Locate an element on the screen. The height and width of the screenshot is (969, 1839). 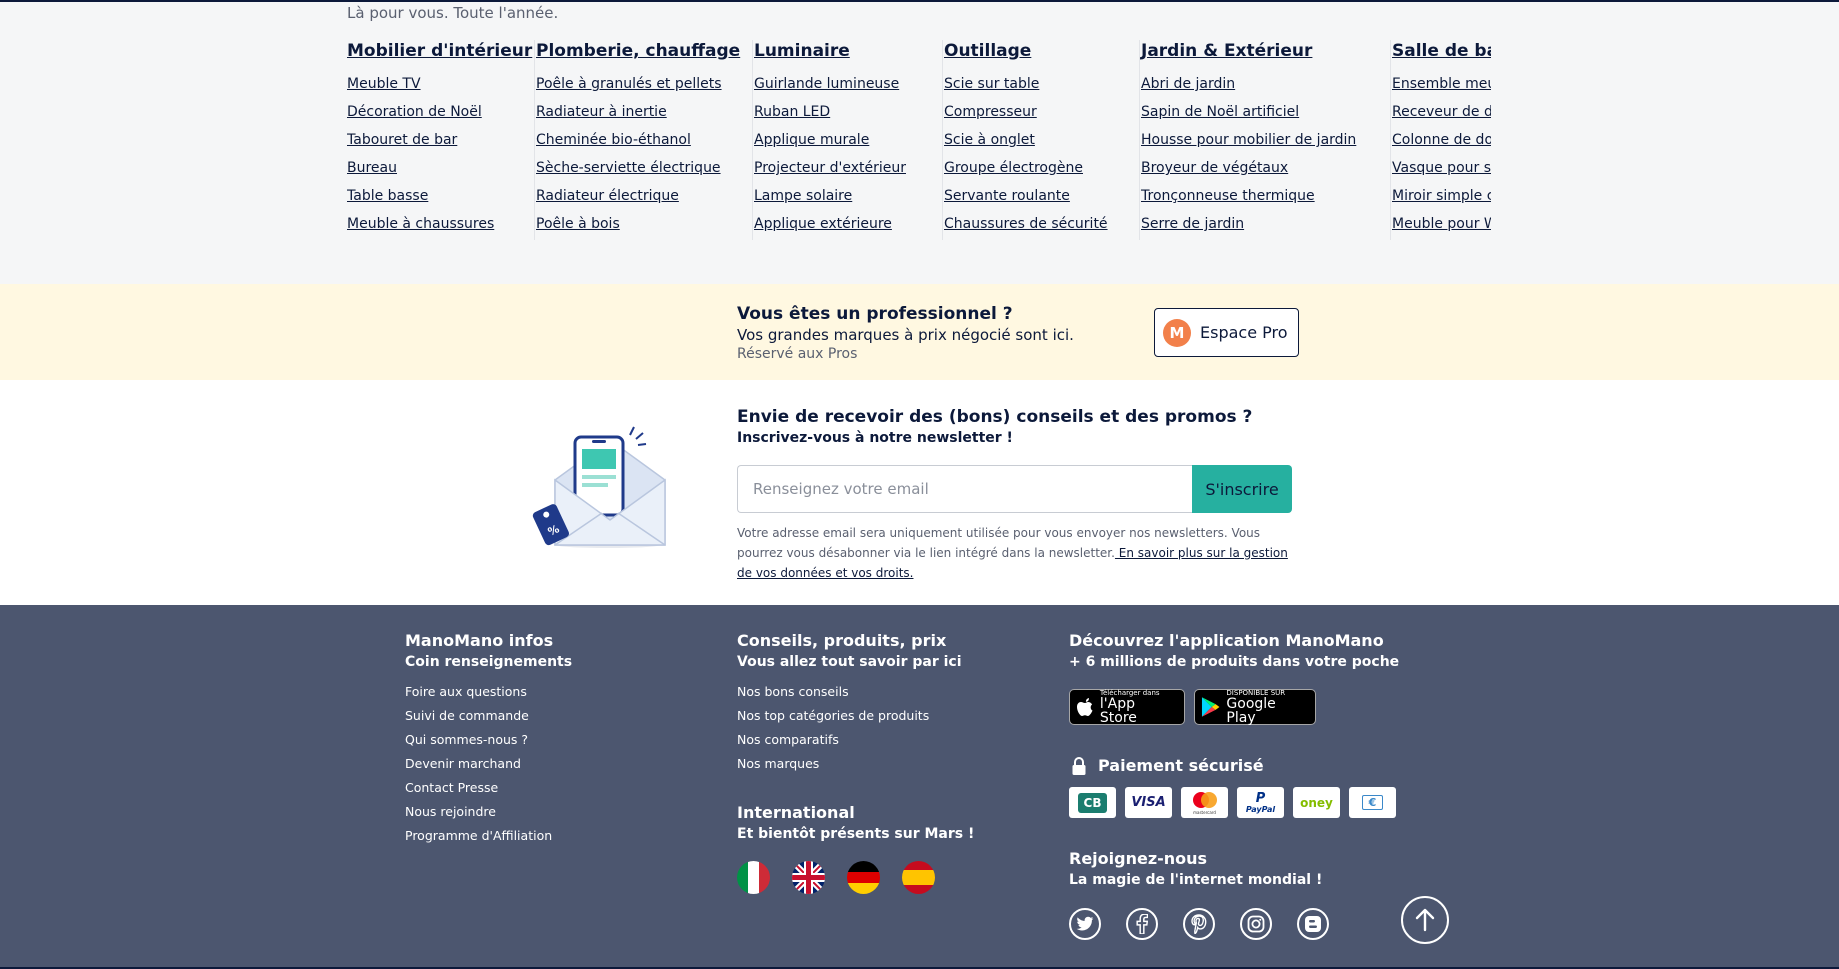
category-link: Table basse is located at coordinates (440, 196).